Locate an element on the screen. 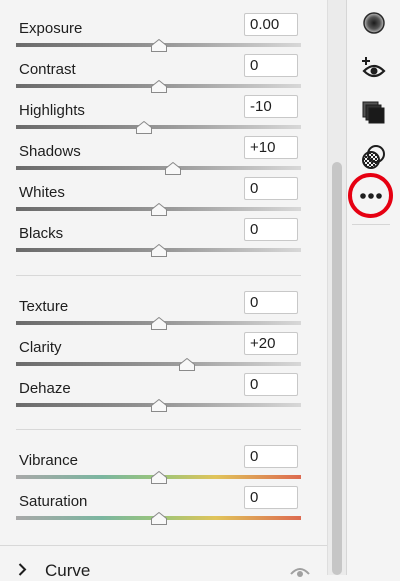 The height and width of the screenshot is (581, 400). scrollbar-thumb is located at coordinates (337, 368).